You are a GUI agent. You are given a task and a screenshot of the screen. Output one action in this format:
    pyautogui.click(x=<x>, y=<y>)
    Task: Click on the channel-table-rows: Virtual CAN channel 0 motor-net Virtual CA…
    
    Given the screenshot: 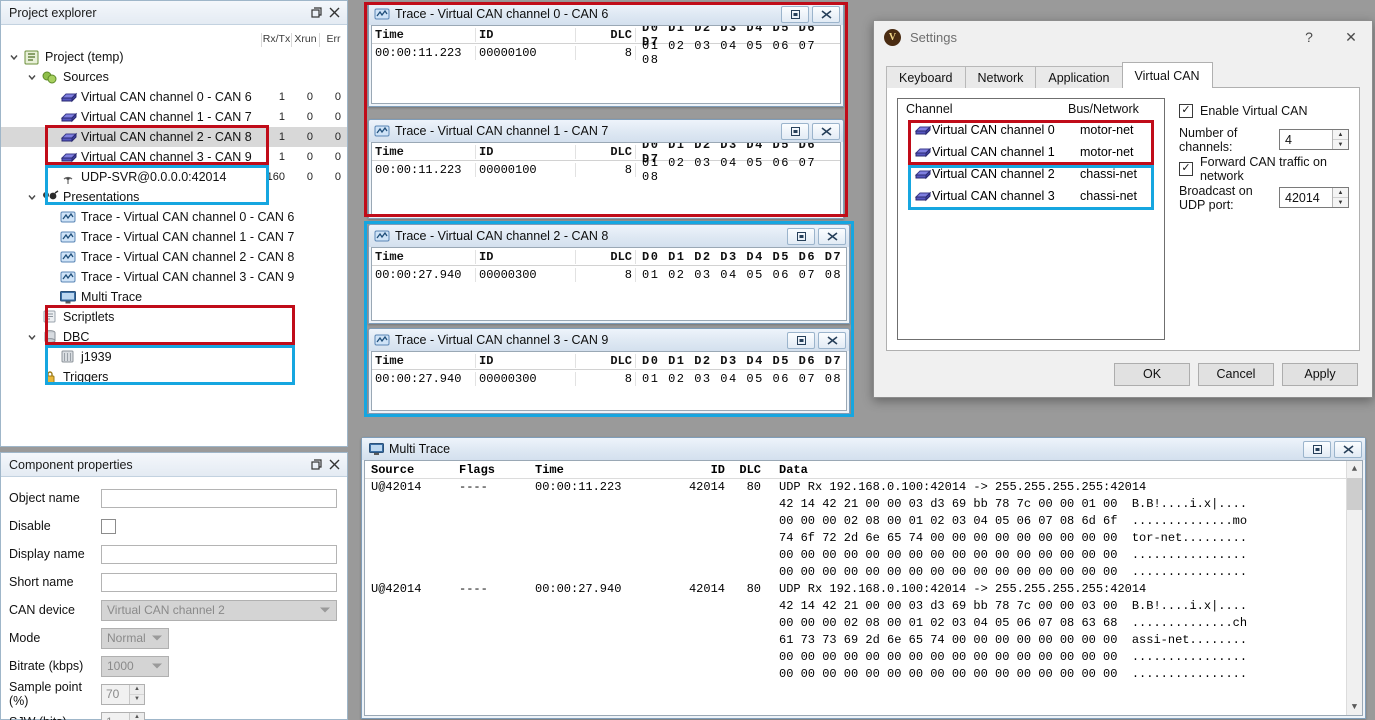 What is the action you would take?
    pyautogui.click(x=1031, y=163)
    